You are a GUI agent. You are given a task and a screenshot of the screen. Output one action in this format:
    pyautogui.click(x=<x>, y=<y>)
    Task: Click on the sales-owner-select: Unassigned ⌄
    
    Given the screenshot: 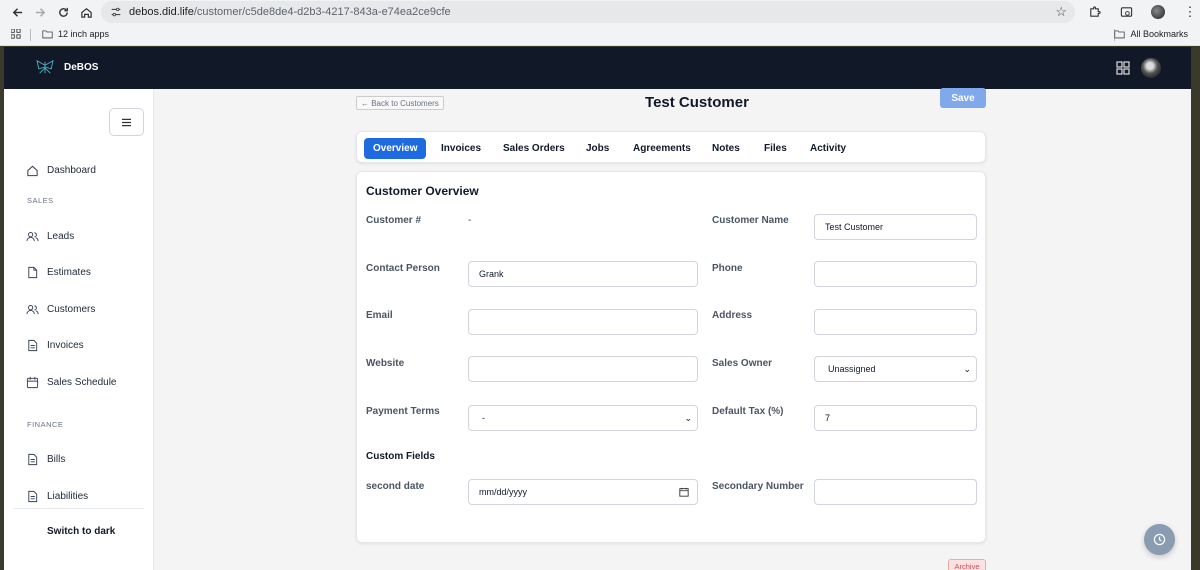 What is the action you would take?
    pyautogui.click(x=895, y=369)
    